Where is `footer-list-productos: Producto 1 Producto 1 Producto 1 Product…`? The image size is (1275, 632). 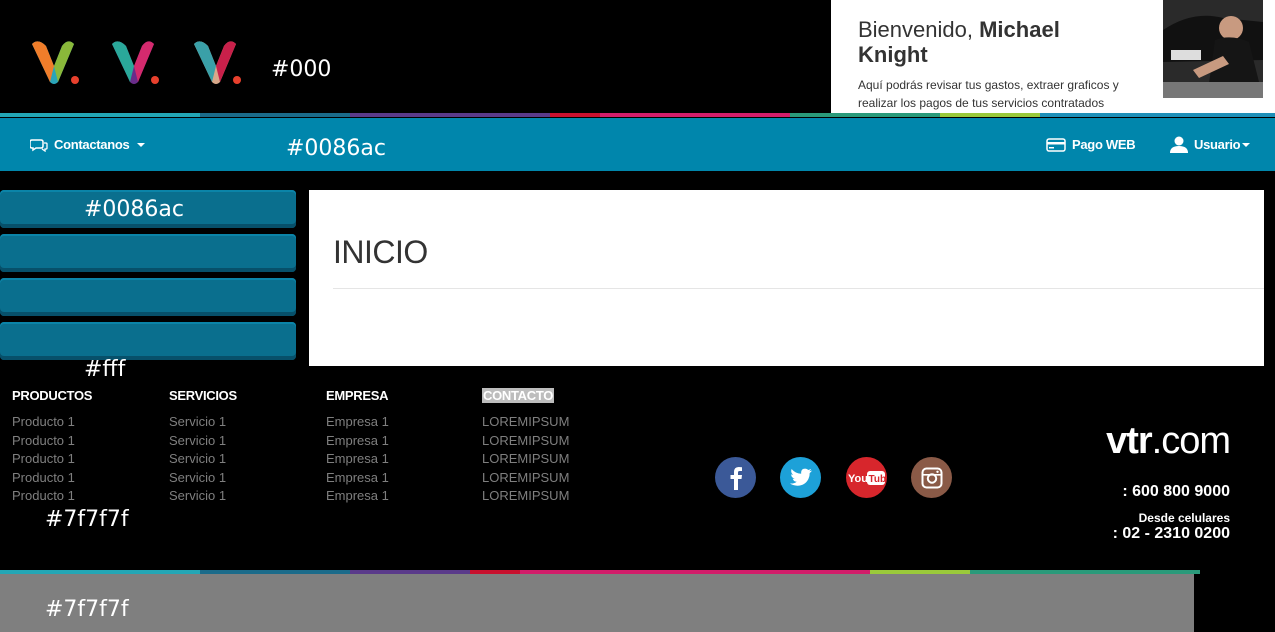 footer-list-productos: Producto 1 Producto 1 Producto 1 Product… is located at coordinates (43, 459).